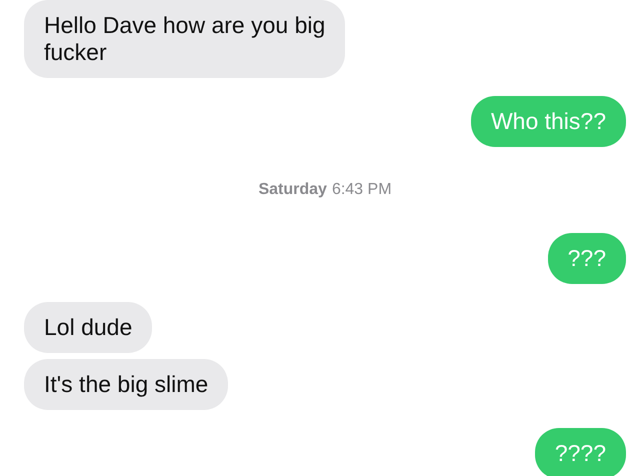 The image size is (640, 476). Describe the element at coordinates (587, 258) in the screenshot. I see `sent-message-bubble: ???` at that location.